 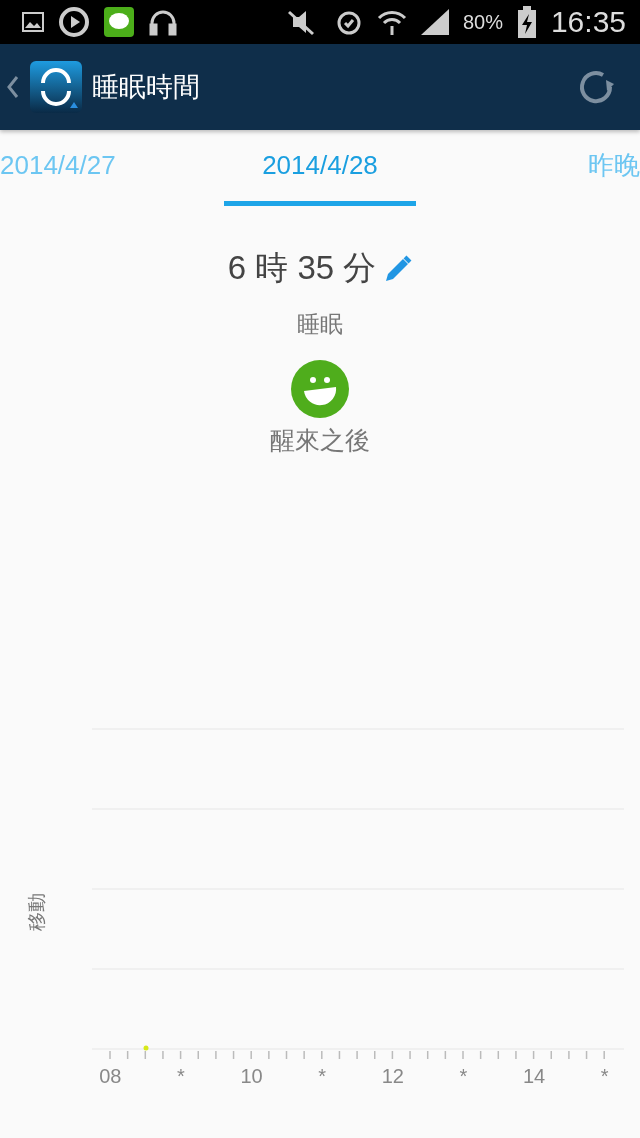 I want to click on wake-mood-label: 醒來之後, so click(x=320, y=441).